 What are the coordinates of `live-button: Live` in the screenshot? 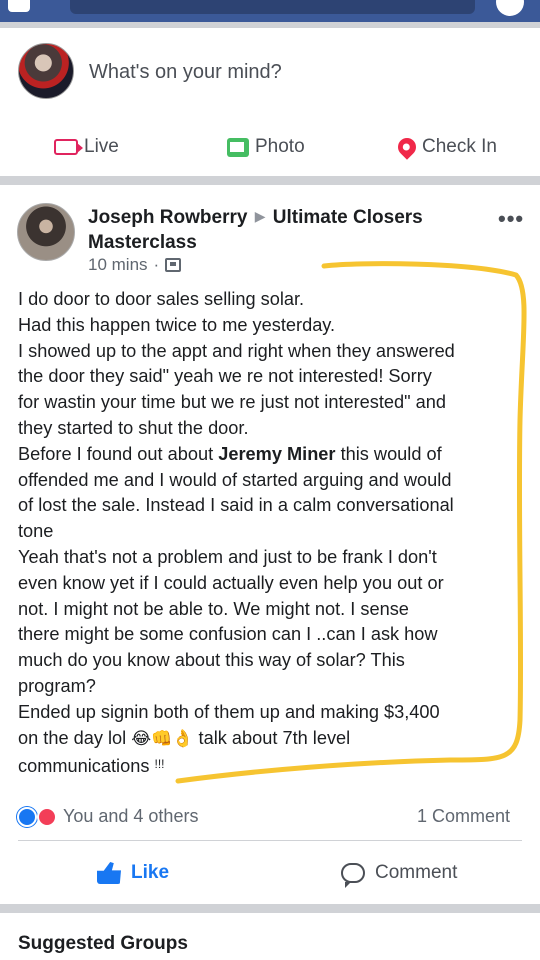 It's located at (86, 147).